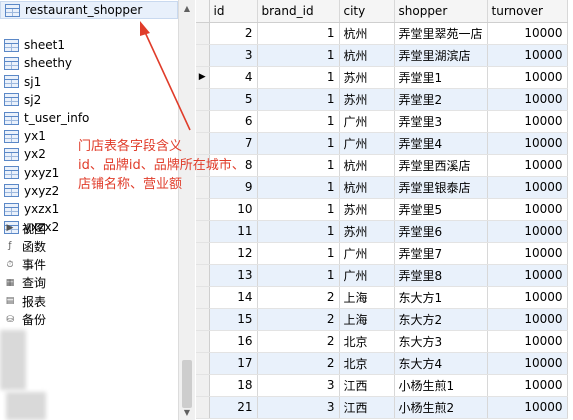 The width and height of the screenshot is (573, 420). What do you see at coordinates (233, 231) in the screenshot?
I see `cell-id: 11` at bounding box center [233, 231].